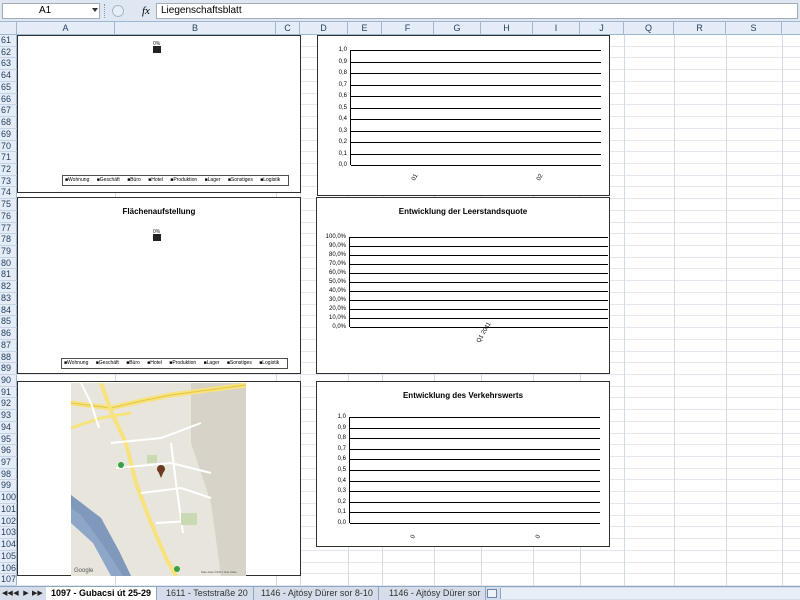  What do you see at coordinates (8, 533) in the screenshot?
I see `row-header: 103` at bounding box center [8, 533].